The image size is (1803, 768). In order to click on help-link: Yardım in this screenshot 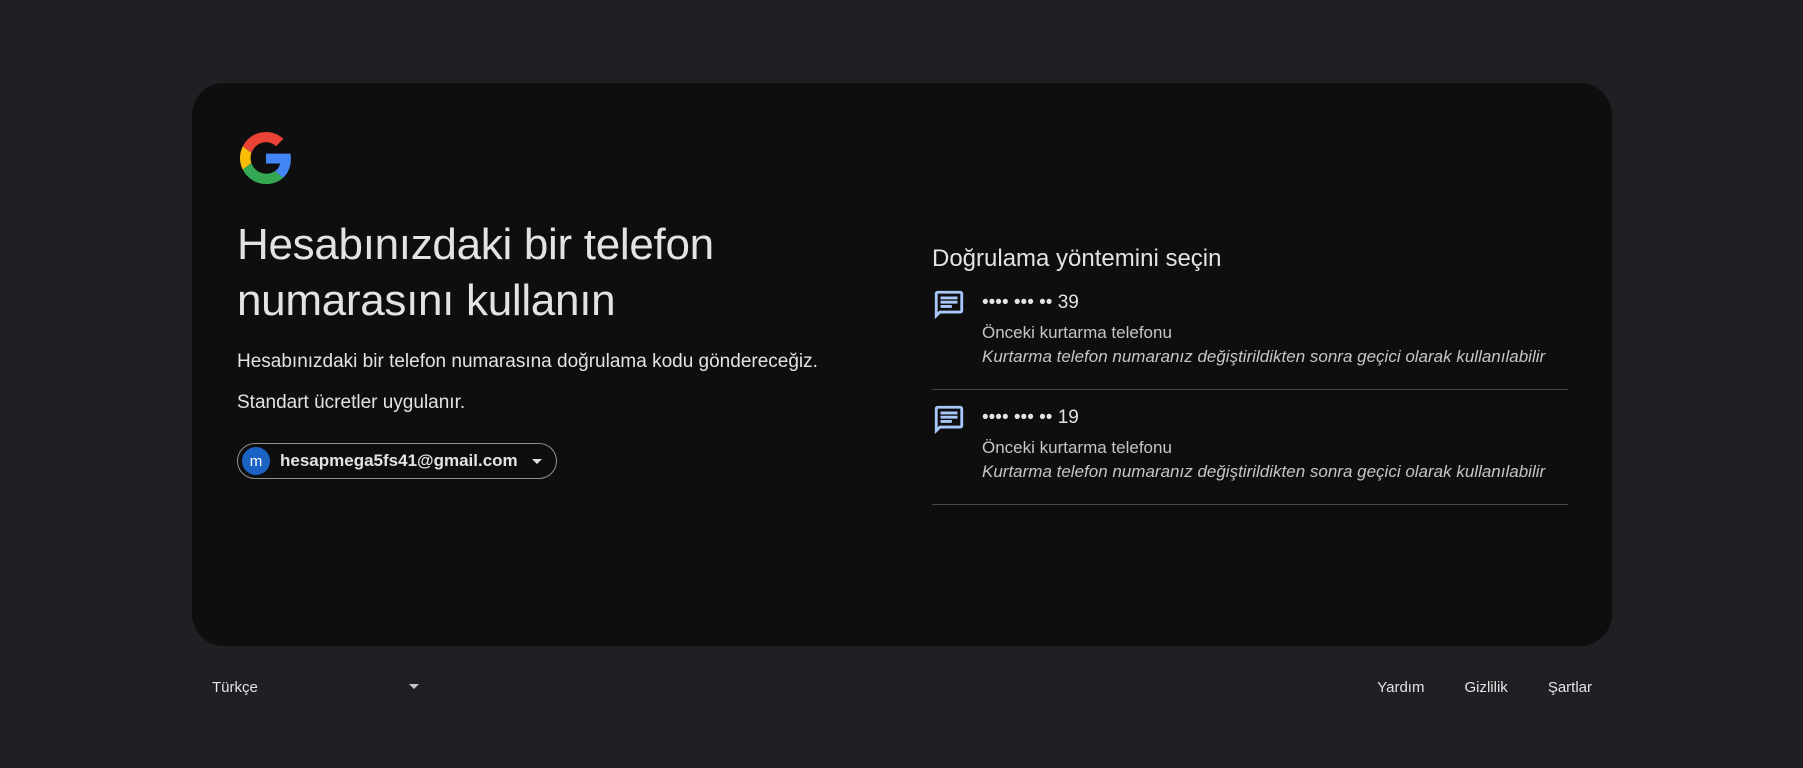, I will do `click(1400, 687)`.